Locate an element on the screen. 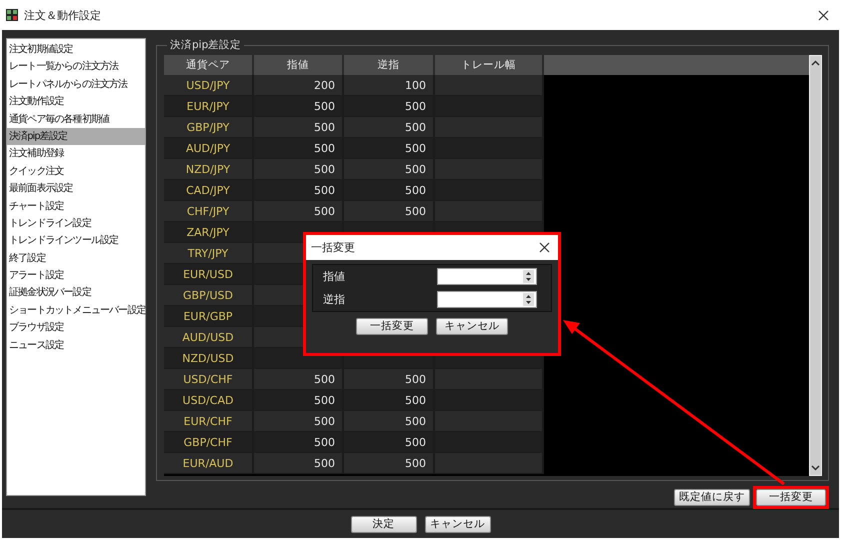  scroll-up-icon is located at coordinates (815, 63).